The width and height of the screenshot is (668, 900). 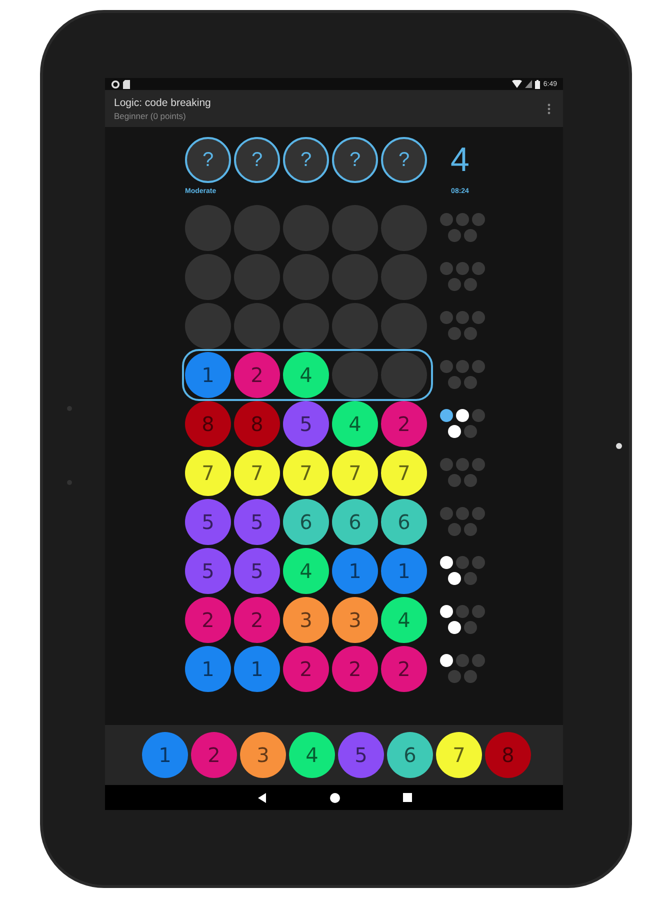 I want to click on battery-icon, so click(x=537, y=84).